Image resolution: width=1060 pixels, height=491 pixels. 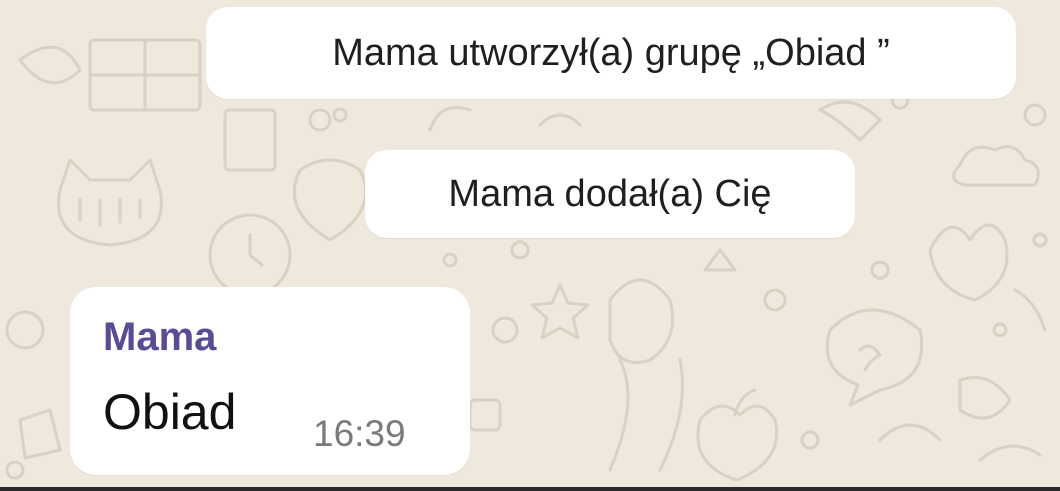 I want to click on message-sender-name: Mama, so click(x=159, y=337).